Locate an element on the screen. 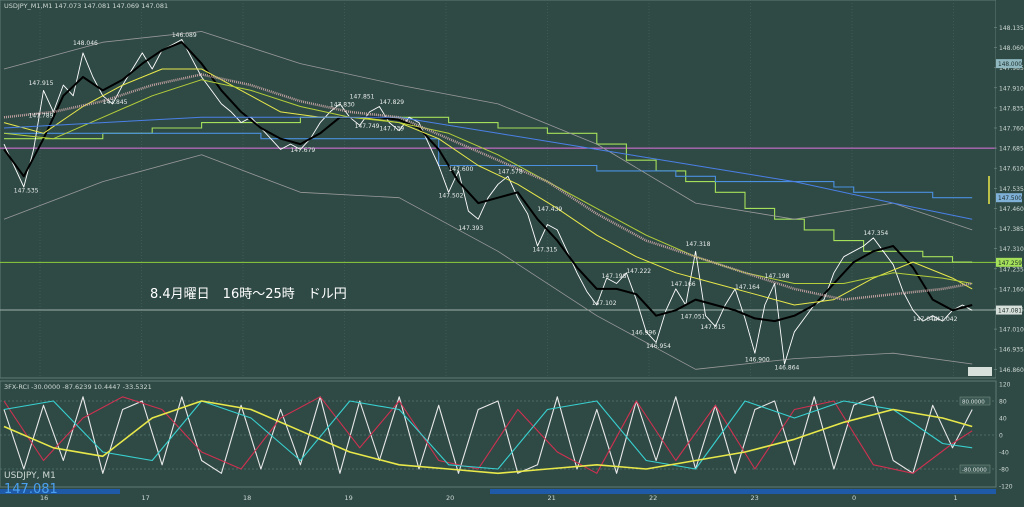 Image resolution: width=1024 pixels, height=507 pixels. price-label: 146.996 is located at coordinates (643, 332).